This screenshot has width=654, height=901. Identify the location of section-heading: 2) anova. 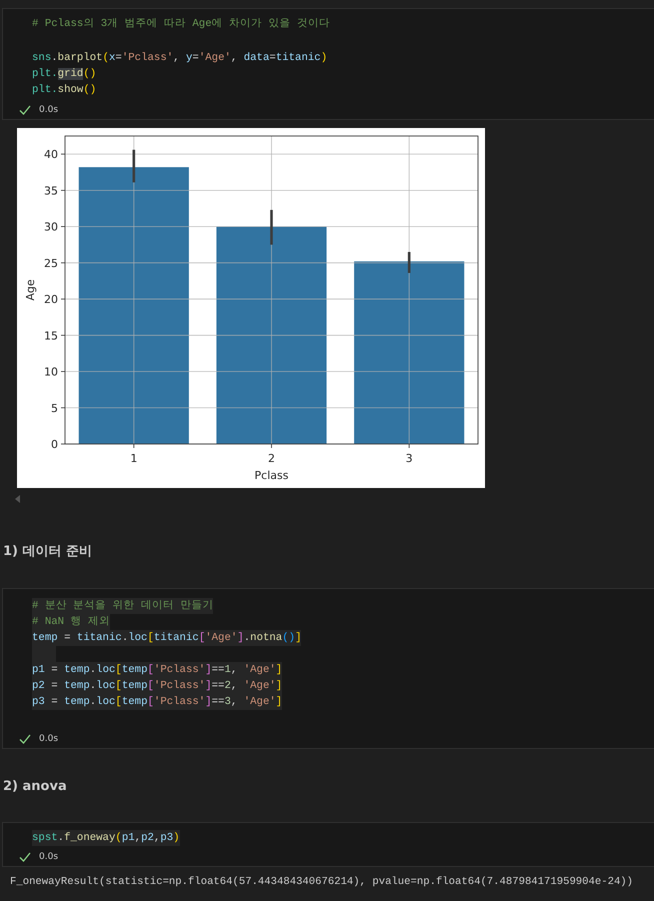
(35, 787).